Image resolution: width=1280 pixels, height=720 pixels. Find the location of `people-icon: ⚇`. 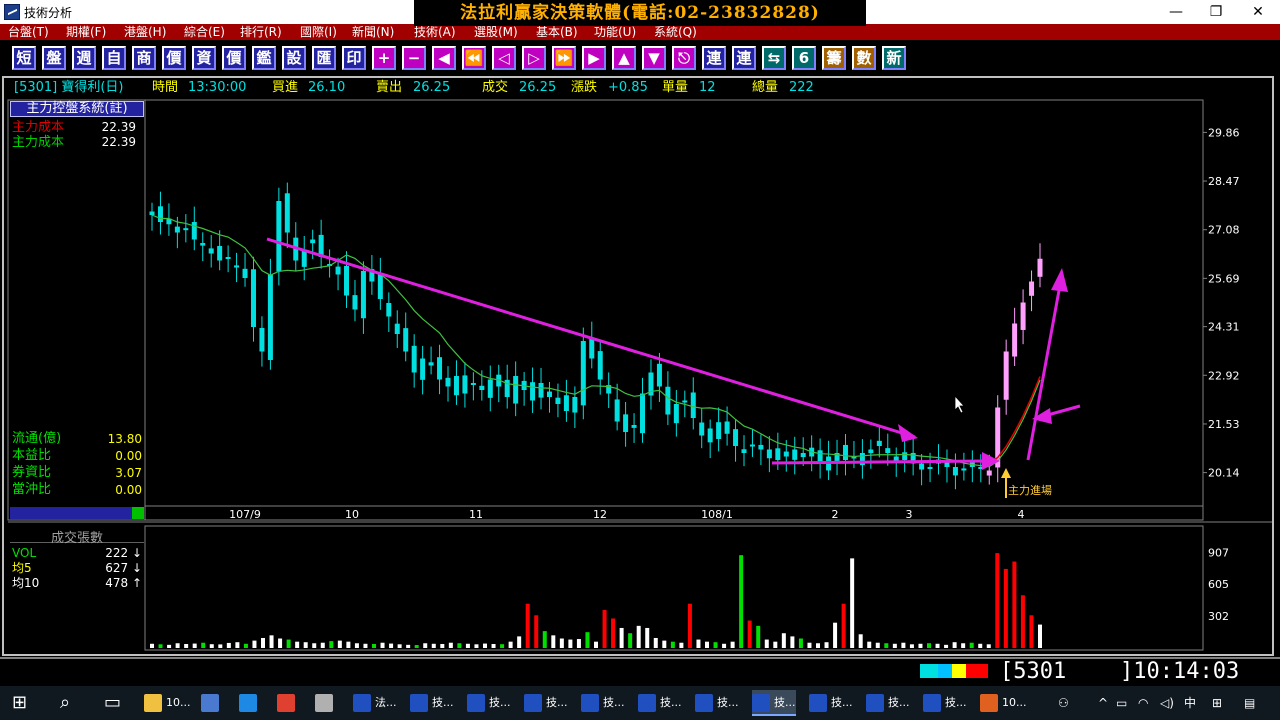

people-icon: ⚇ is located at coordinates (1063, 703).